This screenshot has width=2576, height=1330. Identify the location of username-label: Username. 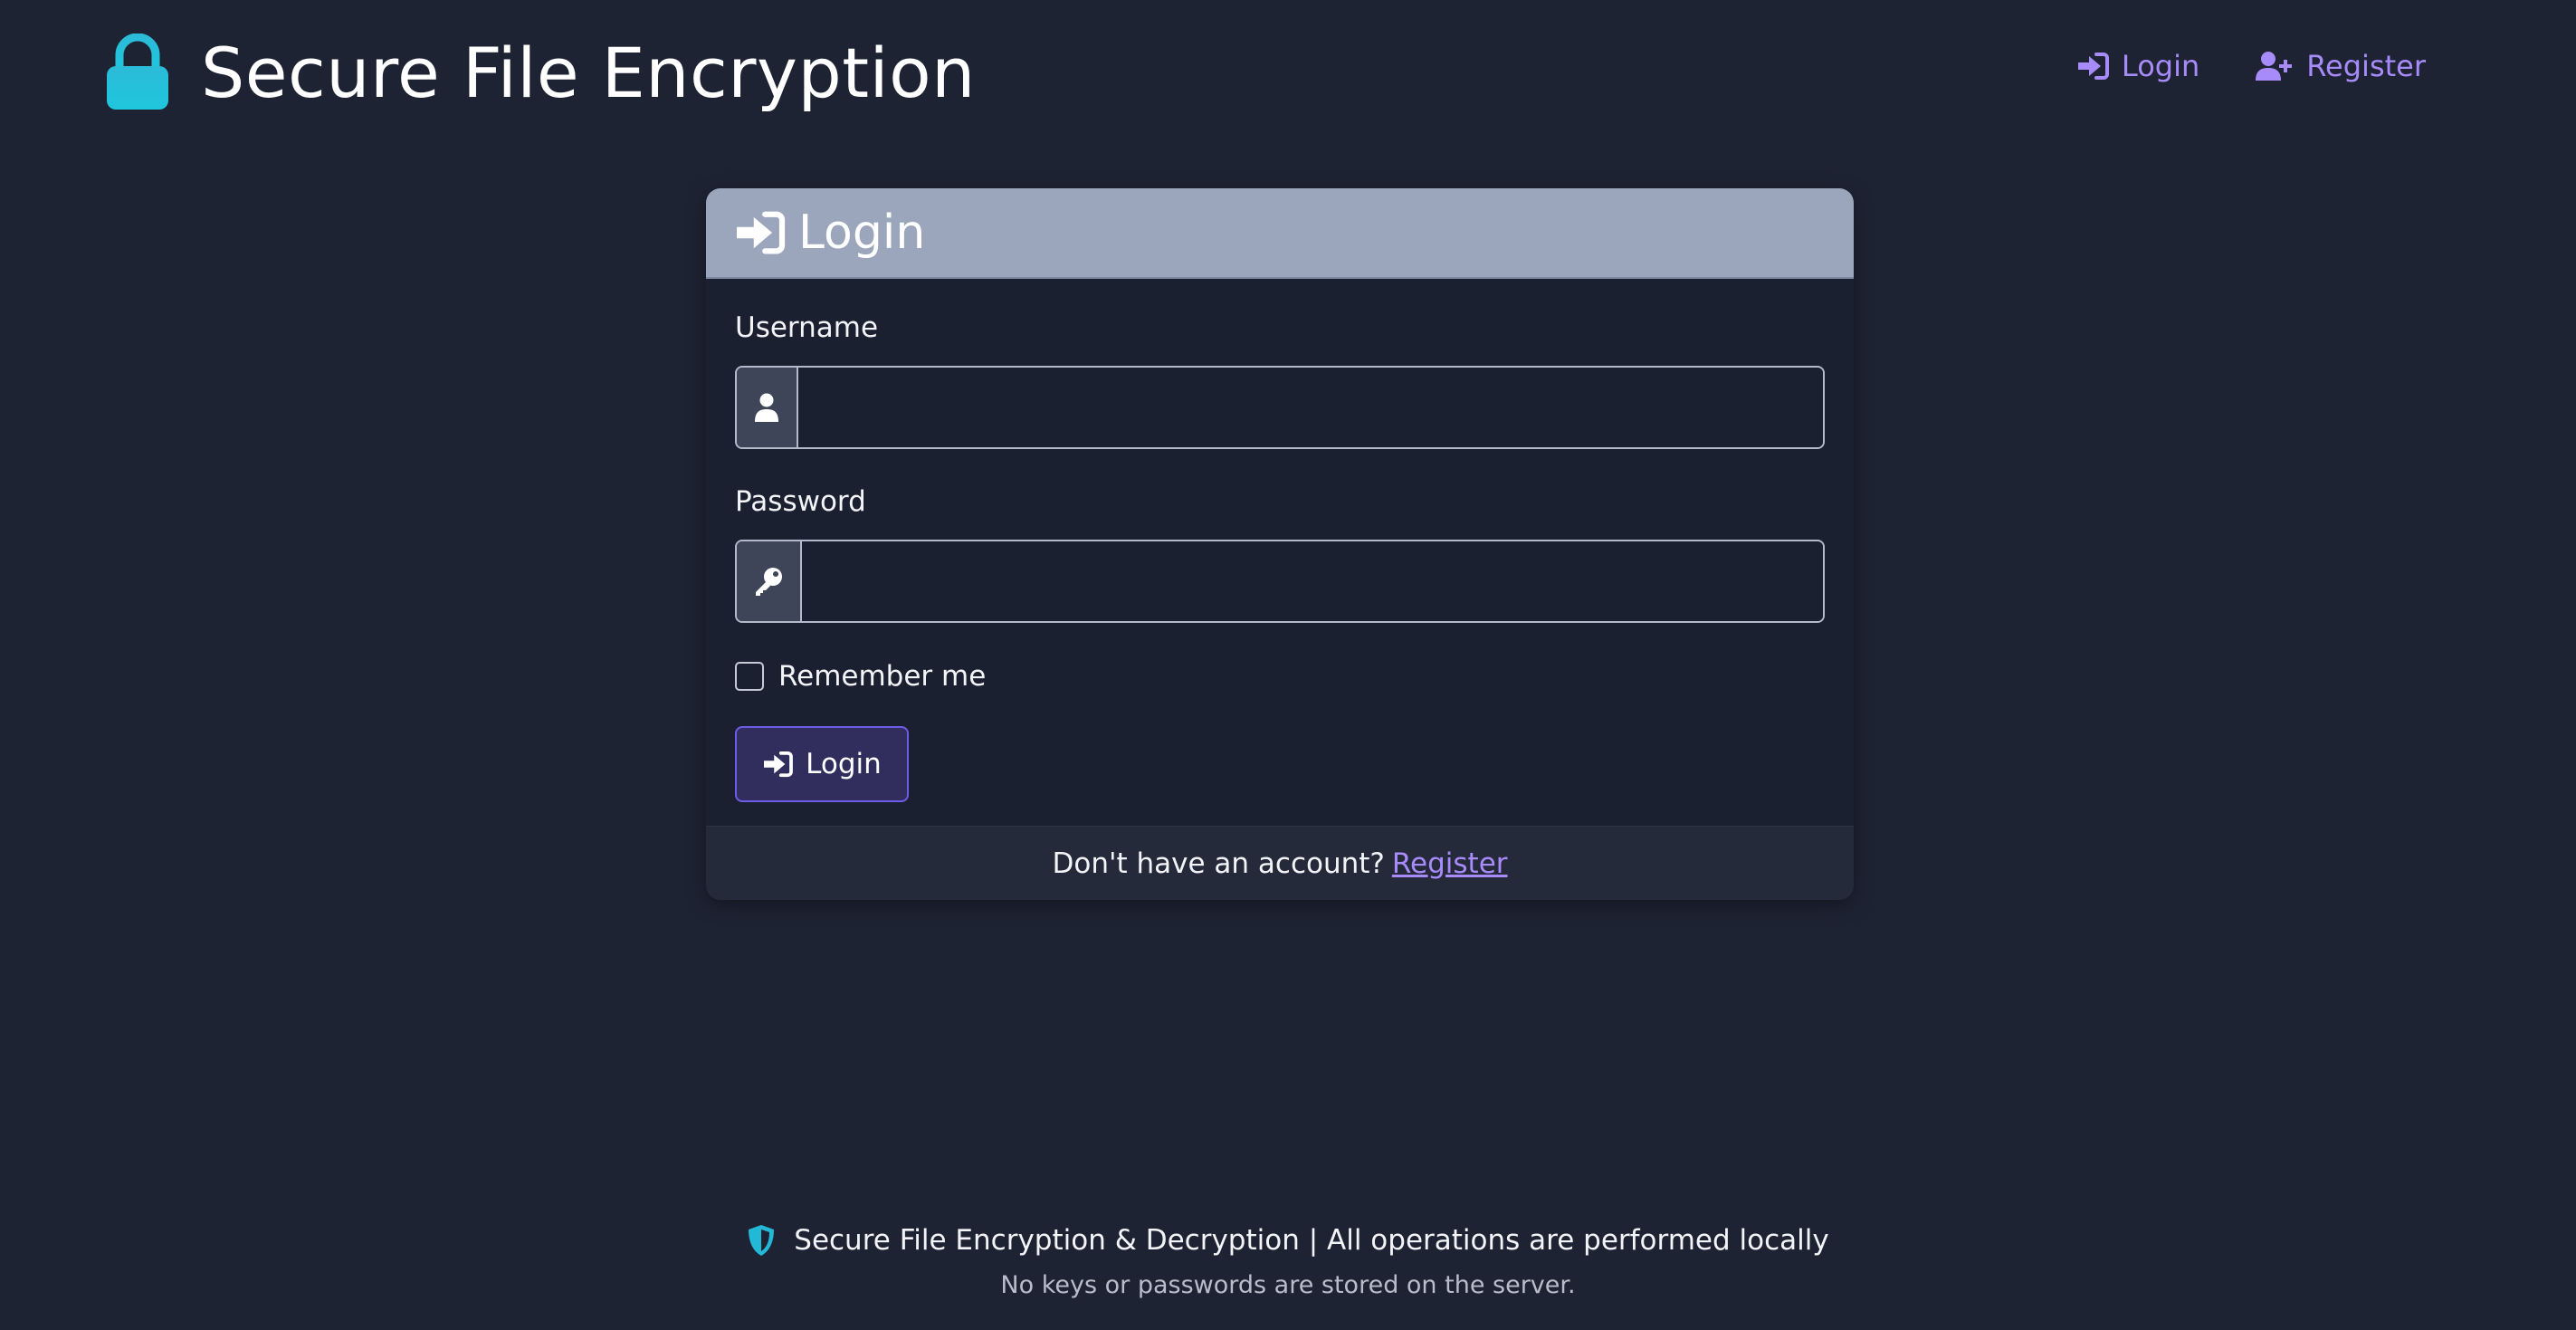
(807, 327).